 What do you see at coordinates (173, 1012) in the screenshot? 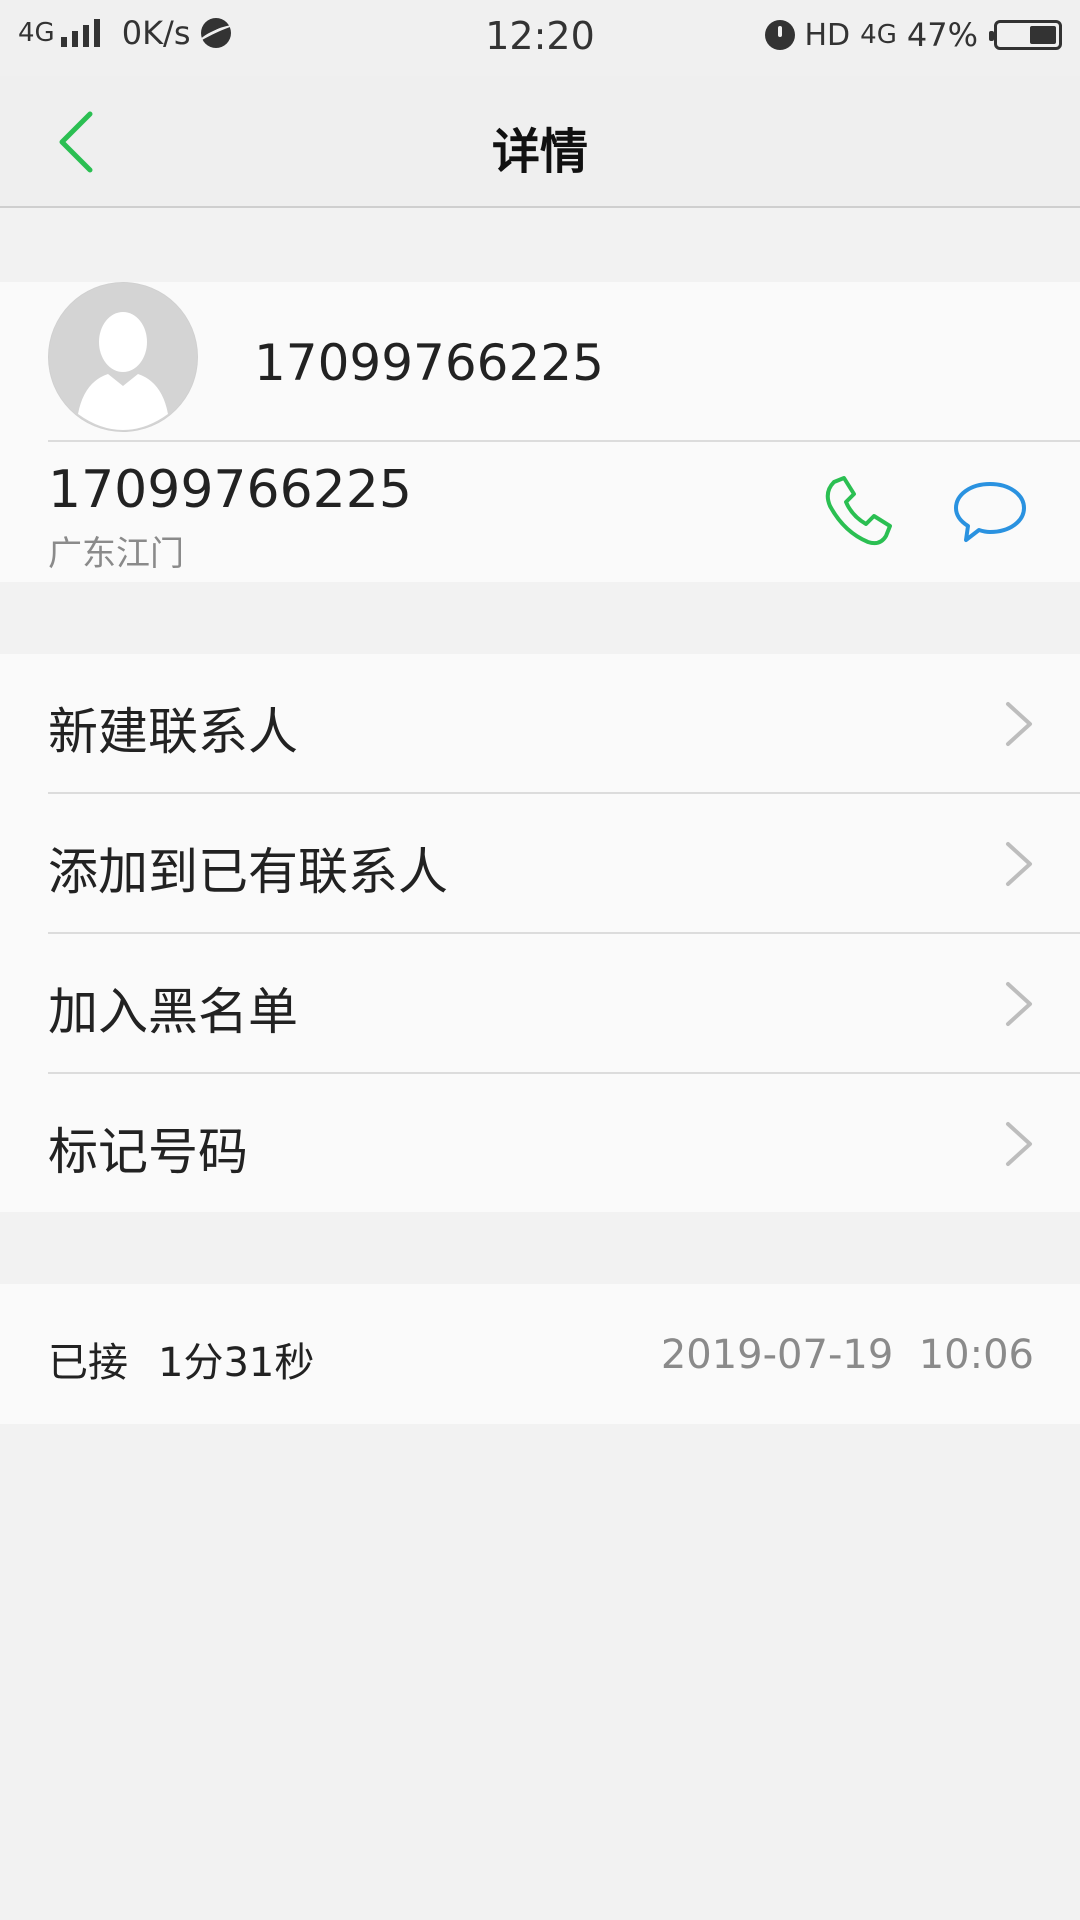
I see `action-label: 加入黑名单` at bounding box center [173, 1012].